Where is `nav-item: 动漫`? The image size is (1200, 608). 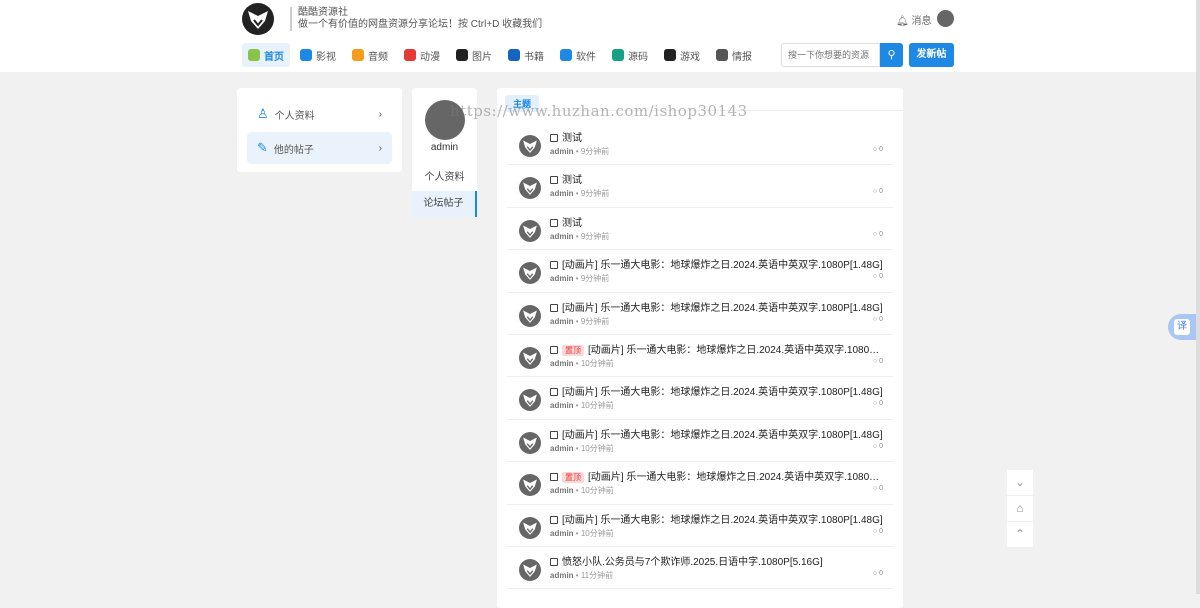
nav-item: 动漫 is located at coordinates (422, 55).